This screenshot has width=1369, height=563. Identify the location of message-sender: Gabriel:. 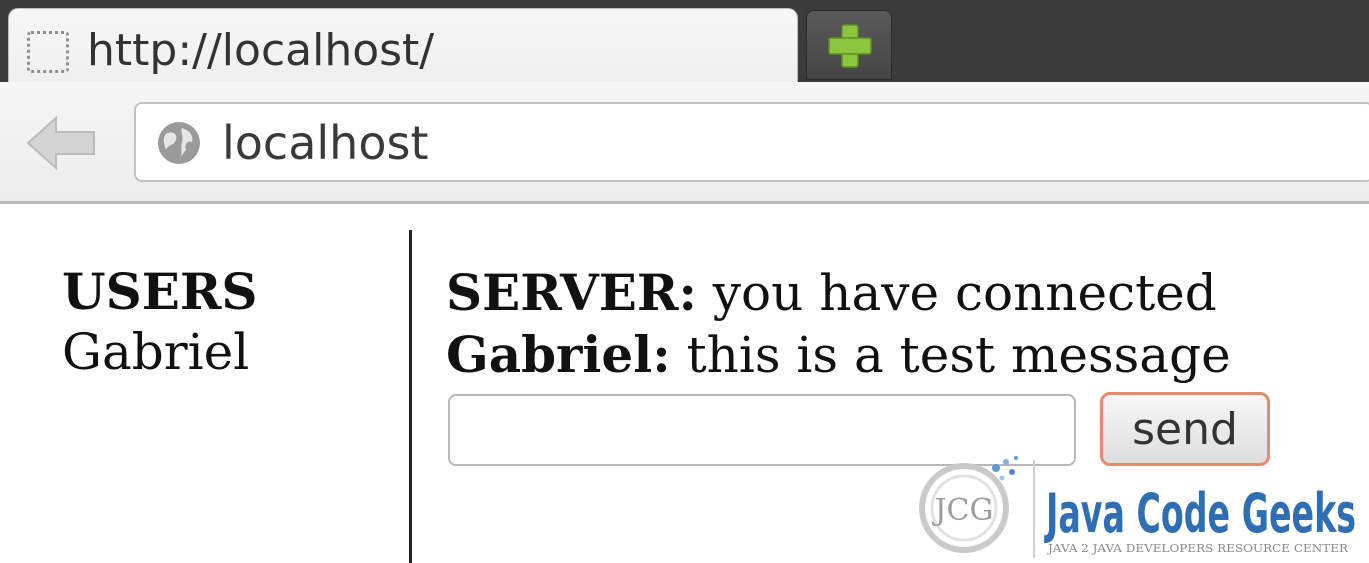
(558, 354).